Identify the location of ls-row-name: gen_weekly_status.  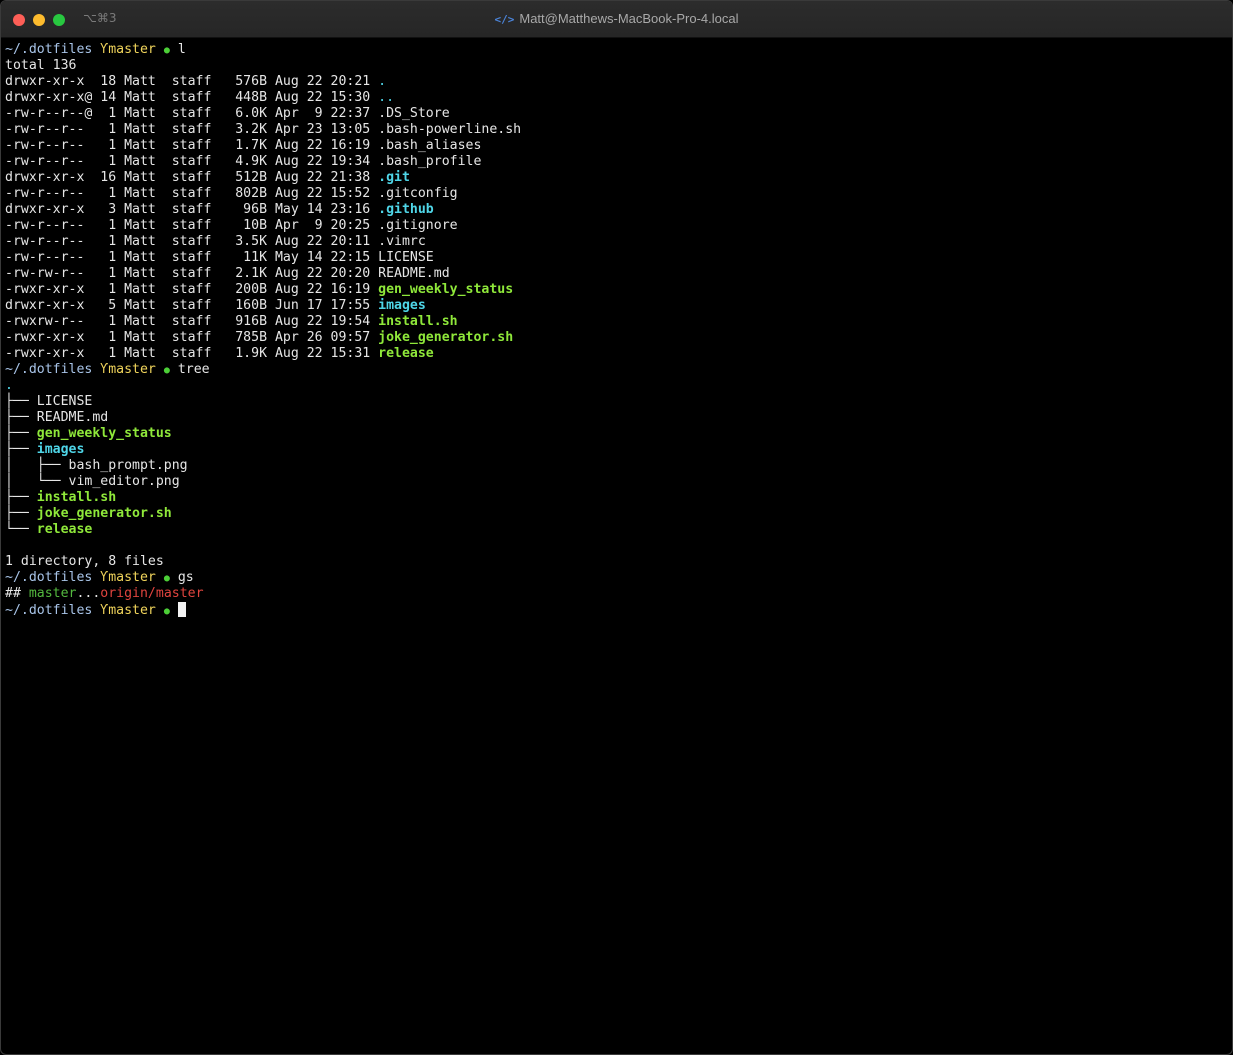
(446, 289).